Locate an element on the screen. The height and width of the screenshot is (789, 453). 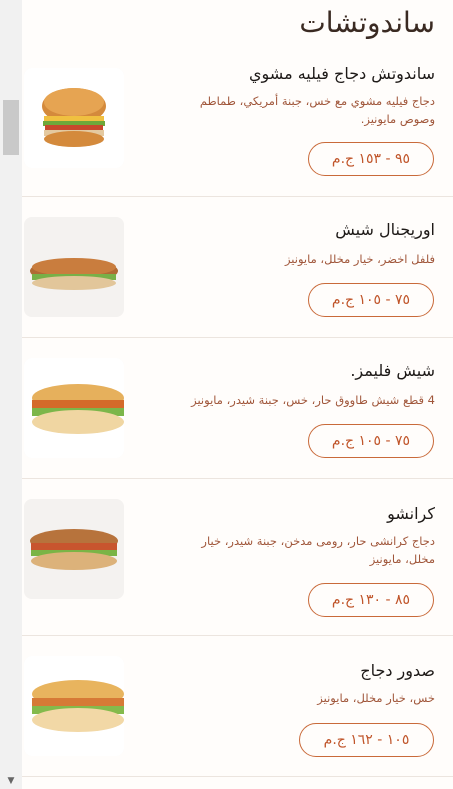
price-button: ١٠٥ - ١٦٢ ج.م is located at coordinates (366, 740).